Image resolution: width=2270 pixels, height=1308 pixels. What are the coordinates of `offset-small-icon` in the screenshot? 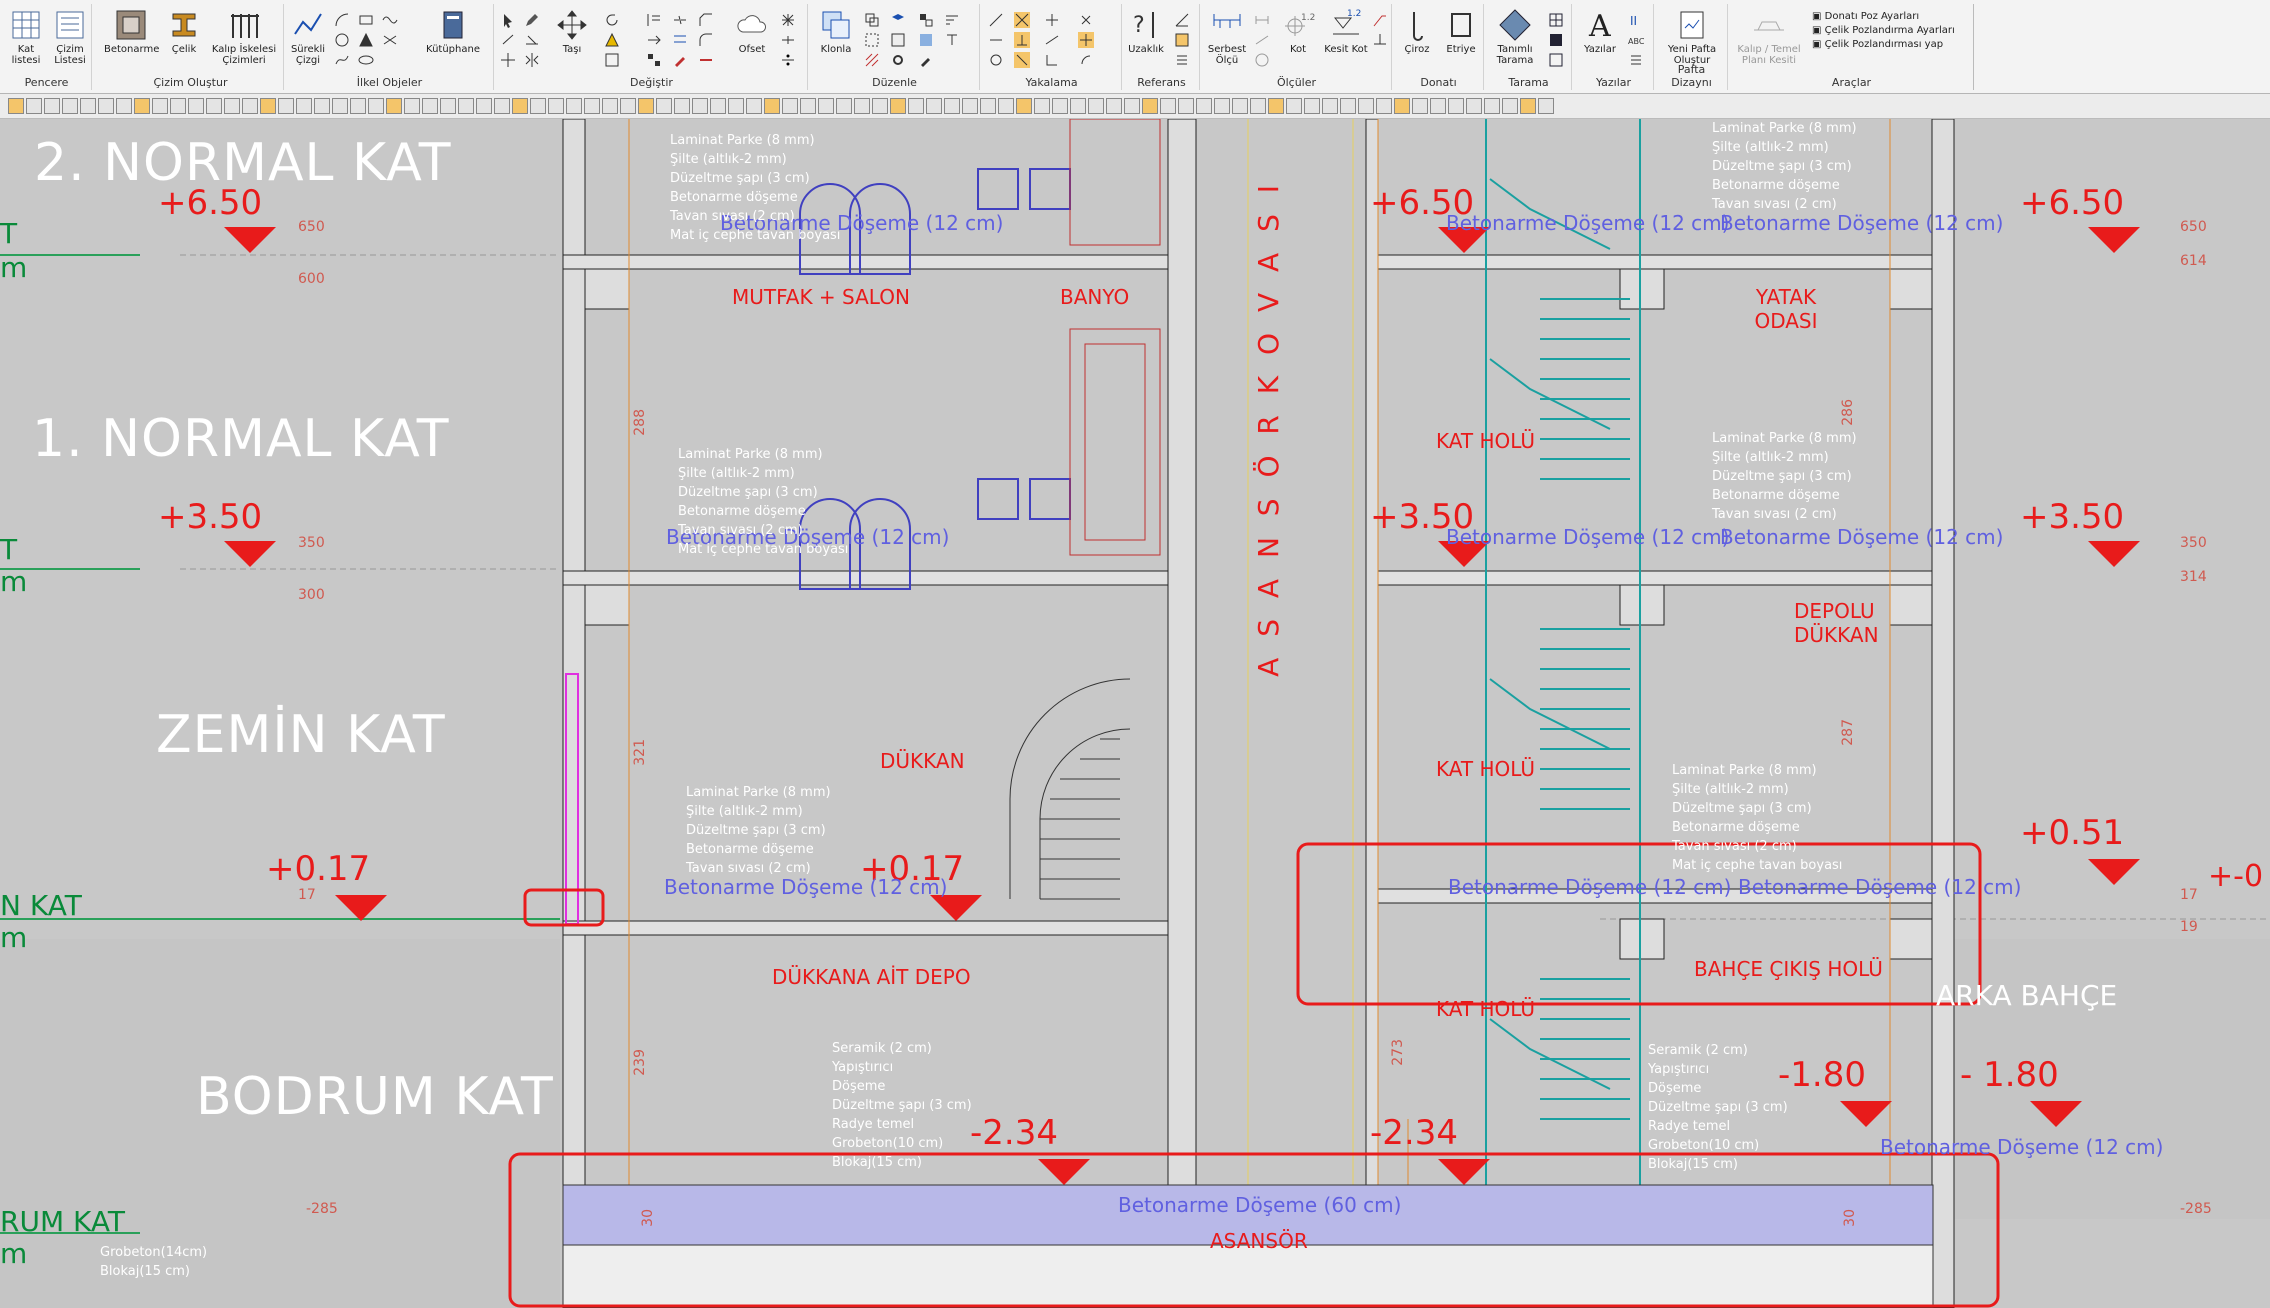 It's located at (680, 40).